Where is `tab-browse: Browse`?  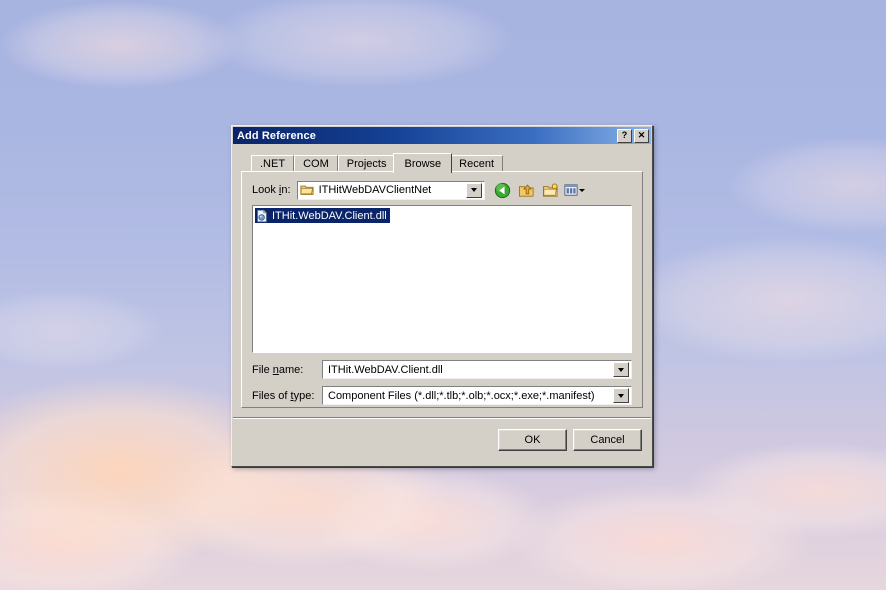 tab-browse: Browse is located at coordinates (423, 163).